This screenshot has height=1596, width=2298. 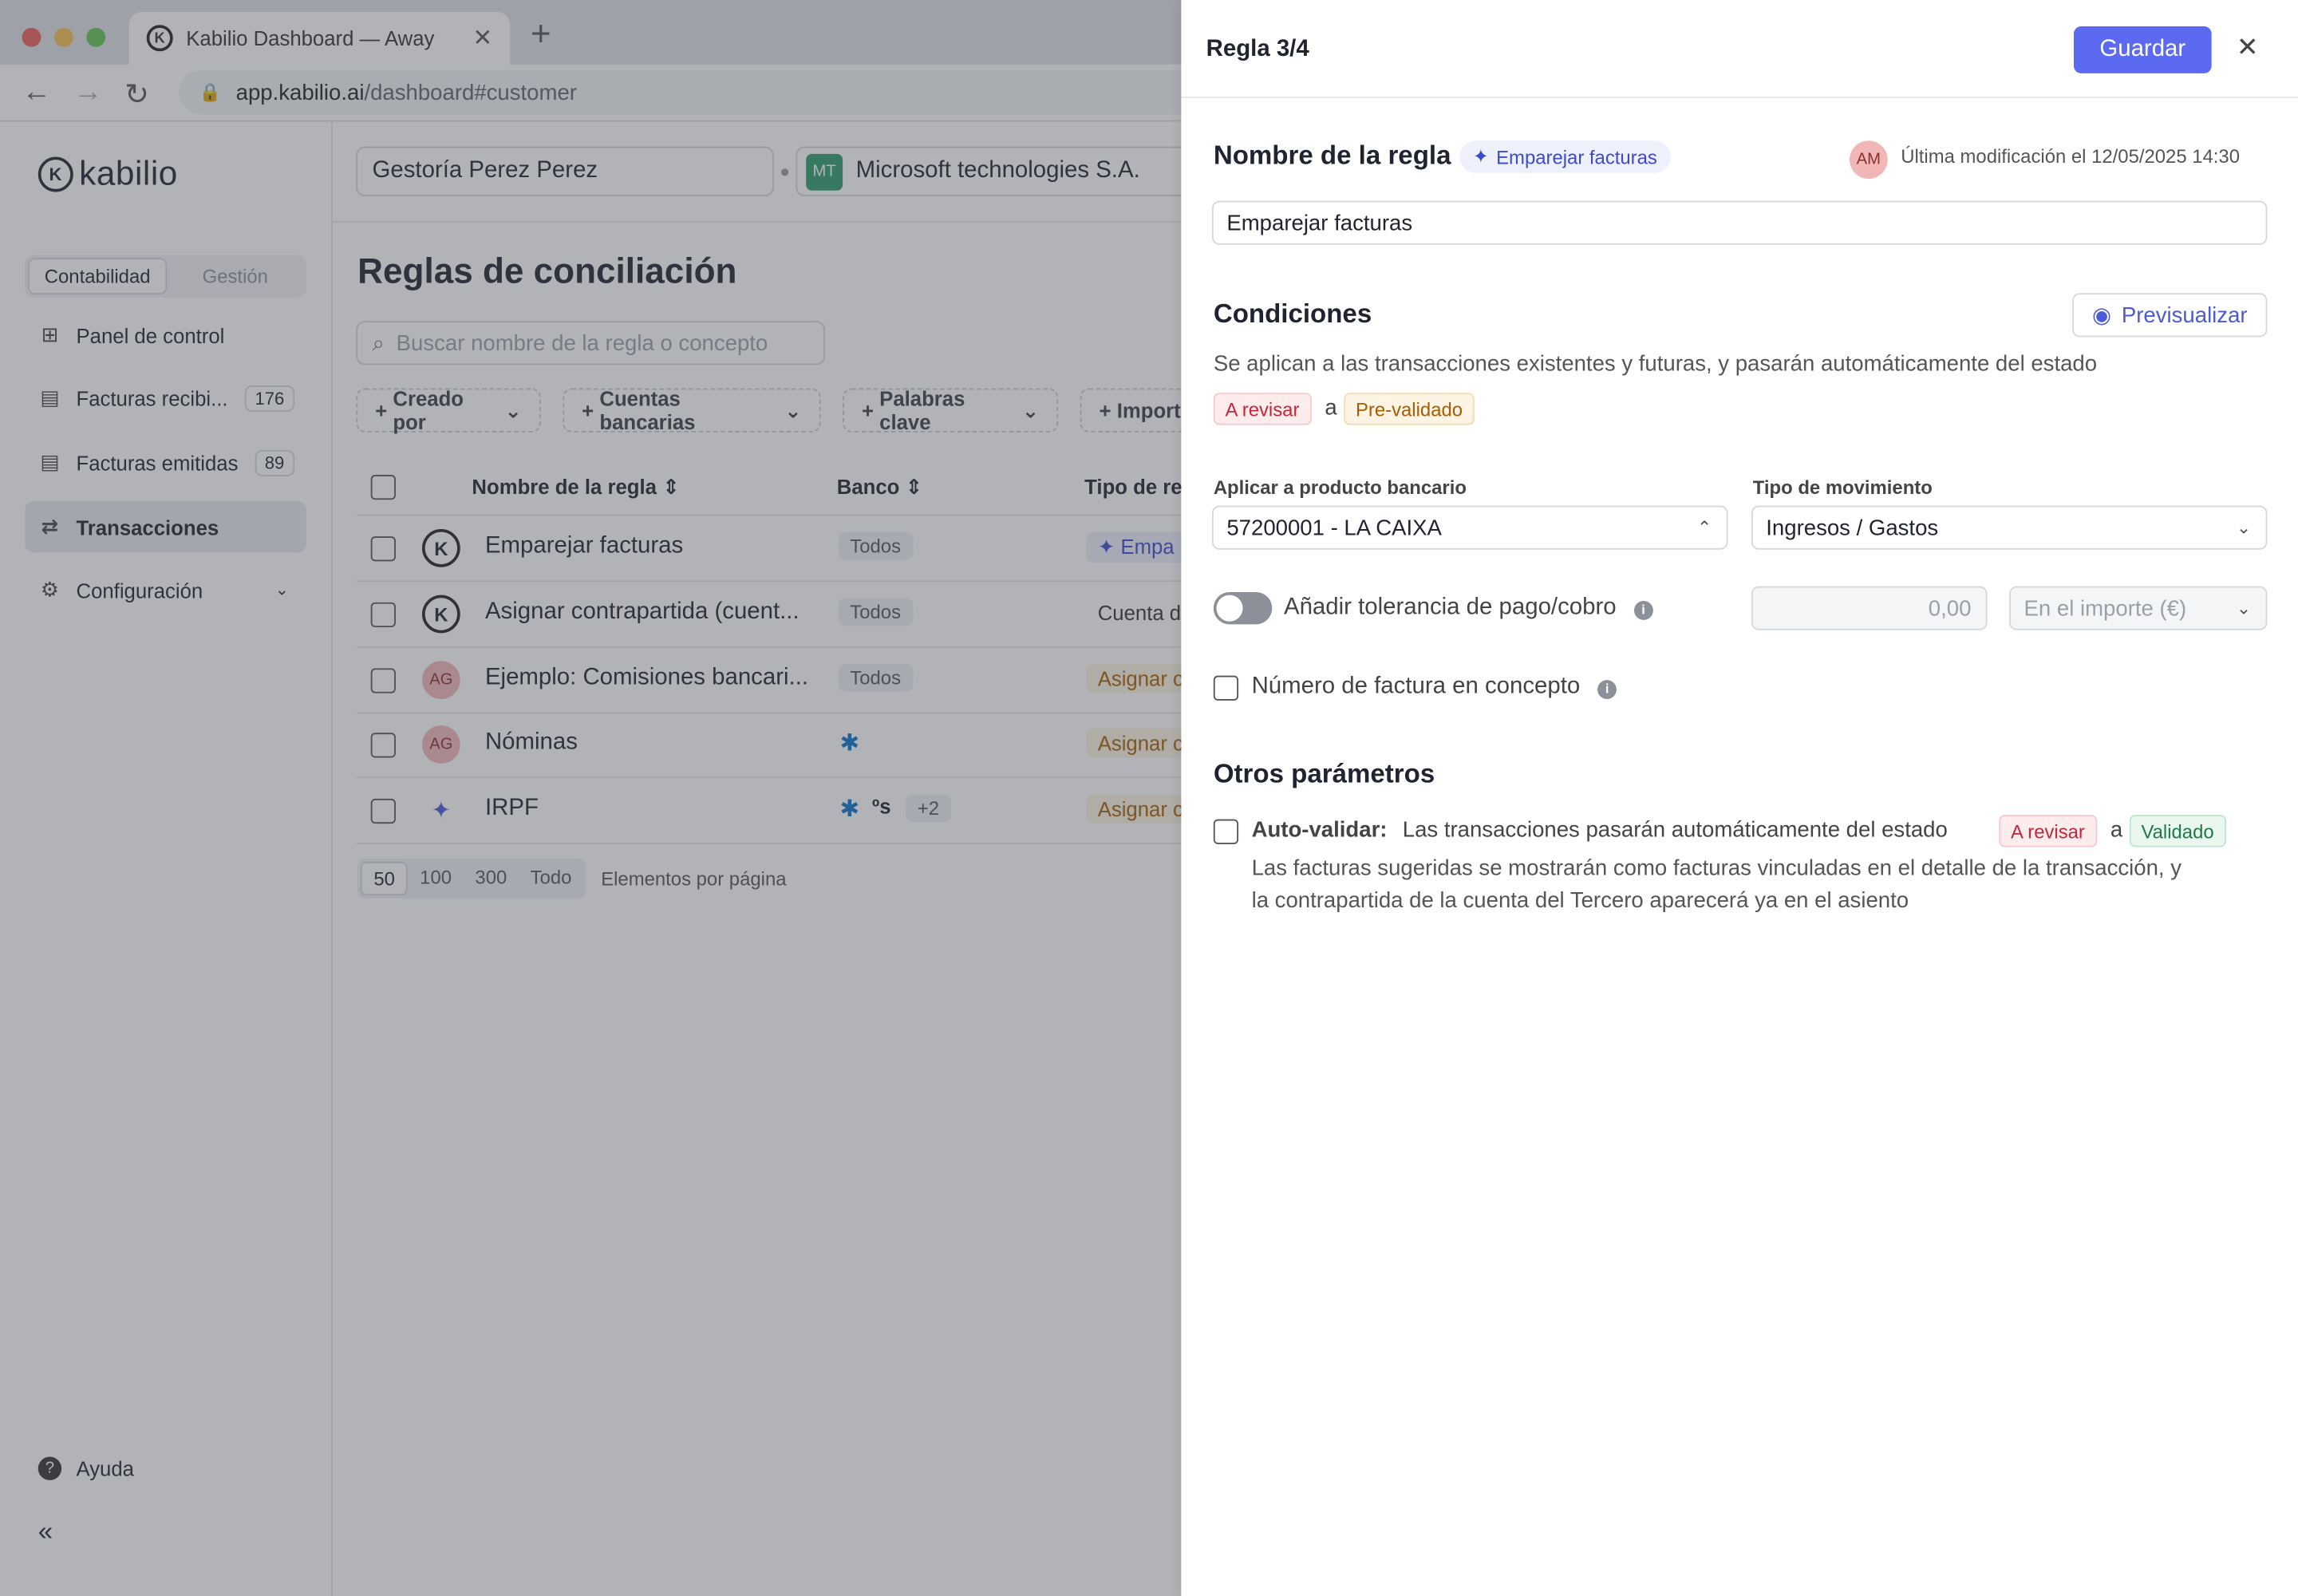 What do you see at coordinates (1416, 687) in the screenshot?
I see `checkbox-text: Número de factura en concepto` at bounding box center [1416, 687].